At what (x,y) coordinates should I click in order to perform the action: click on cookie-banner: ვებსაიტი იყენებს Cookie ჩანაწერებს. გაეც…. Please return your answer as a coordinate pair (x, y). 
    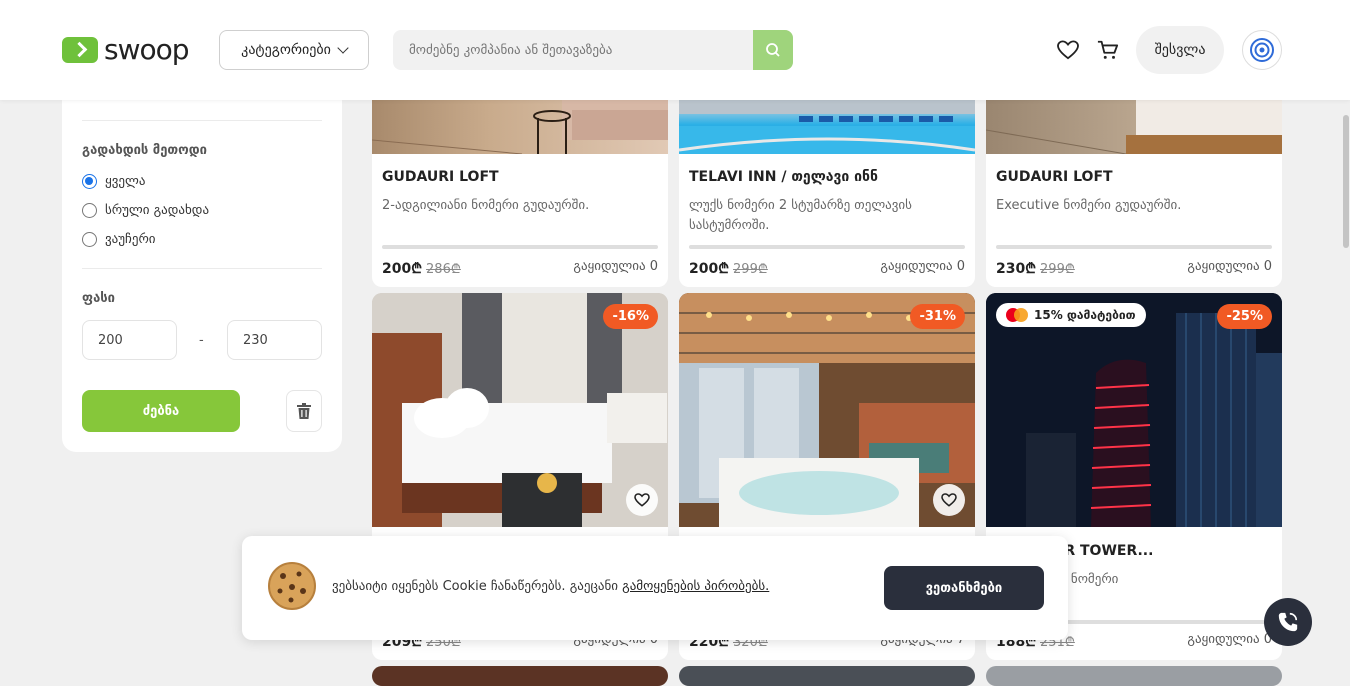
    Looking at the image, I should click on (655, 588).